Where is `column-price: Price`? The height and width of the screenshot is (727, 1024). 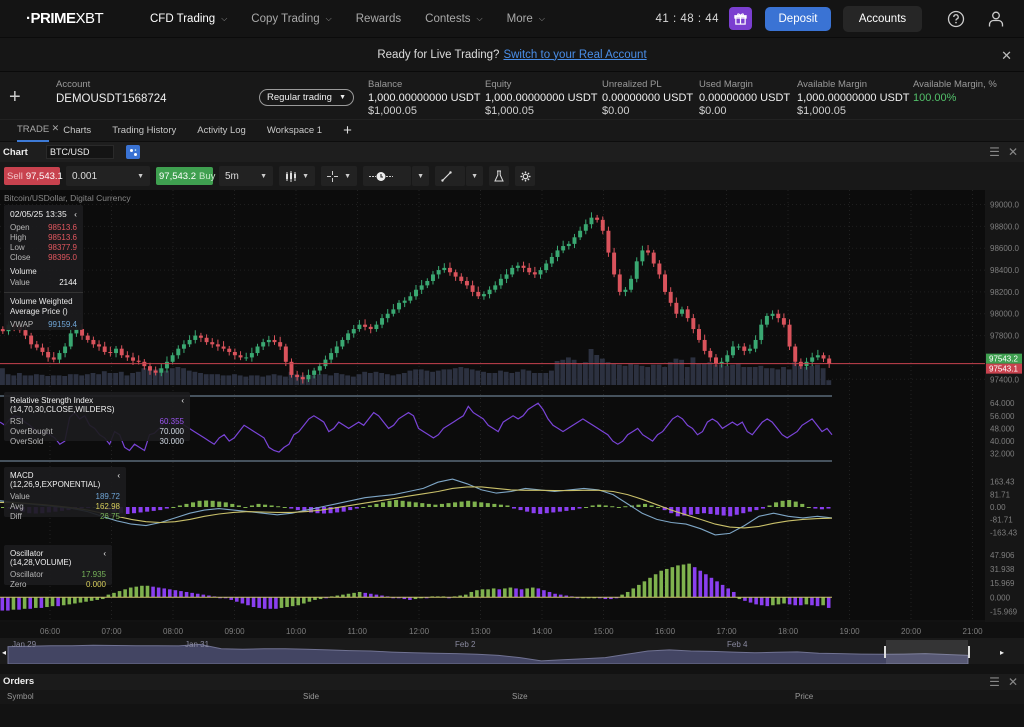 column-price: Price is located at coordinates (804, 696).